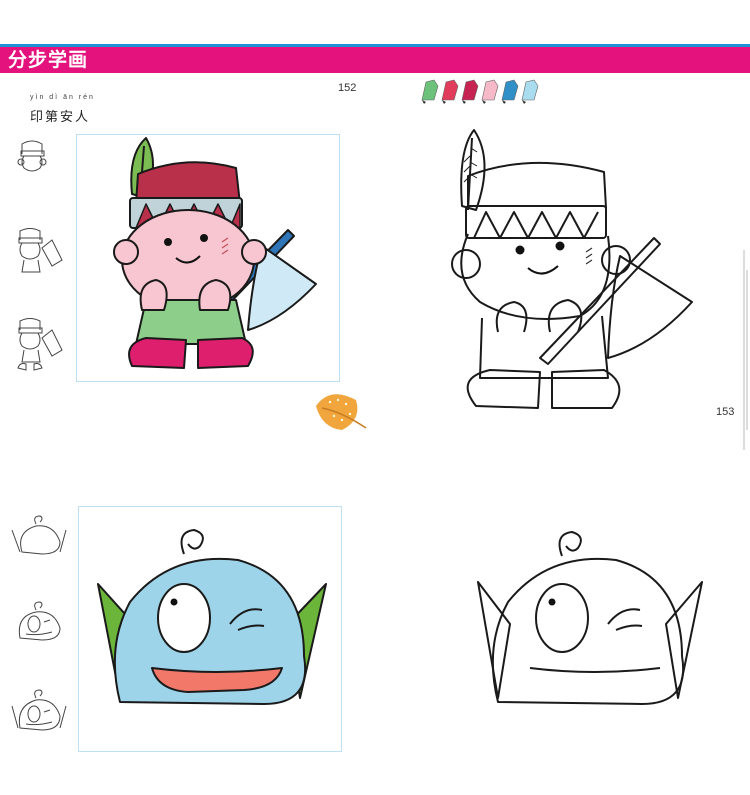 This screenshot has height=795, width=750. I want to click on pencil-green-icon, so click(430, 91).